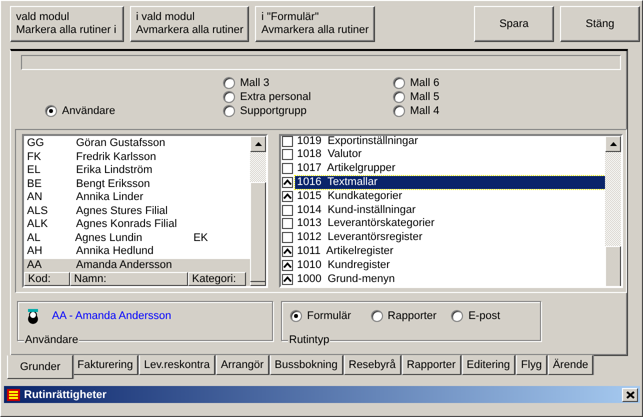  Describe the element at coordinates (357, 142) in the screenshot. I see `routine-item: 1019 Exportinställningar` at that location.